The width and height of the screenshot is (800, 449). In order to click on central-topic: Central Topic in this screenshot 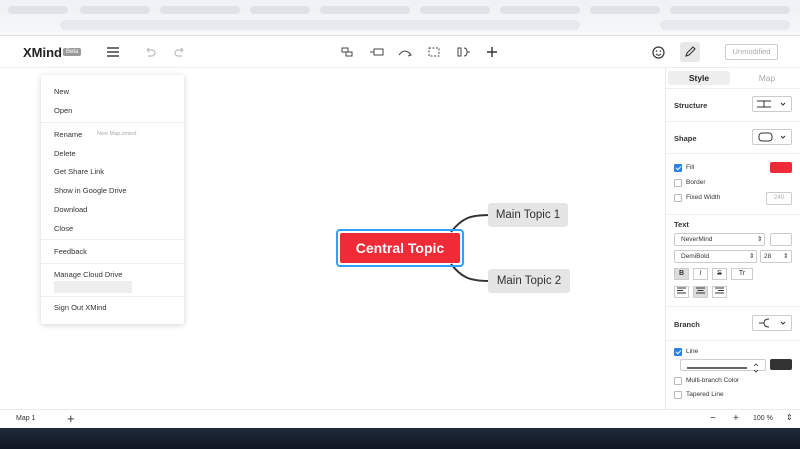, I will do `click(400, 248)`.